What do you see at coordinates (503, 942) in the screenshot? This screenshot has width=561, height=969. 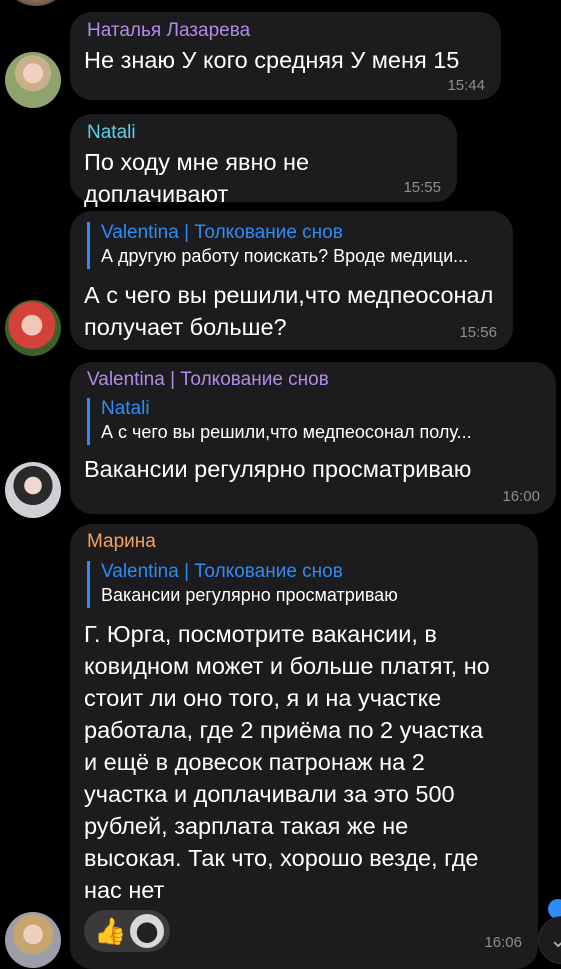 I see `message-time: 16:06` at bounding box center [503, 942].